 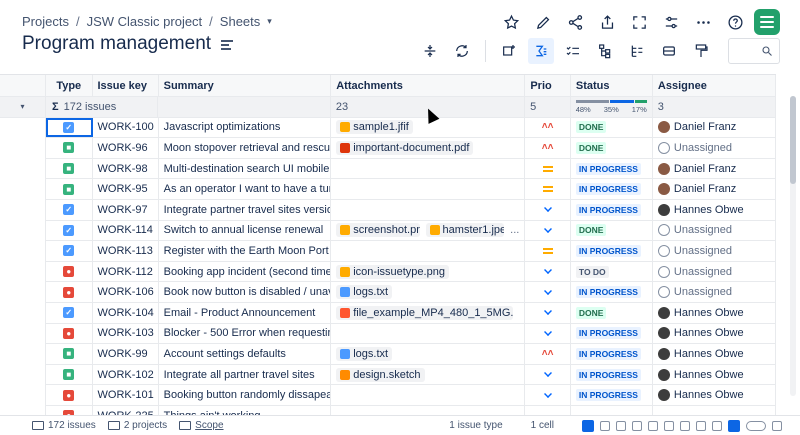 I want to click on issue-key-cell: WORK-100, so click(x=126, y=127).